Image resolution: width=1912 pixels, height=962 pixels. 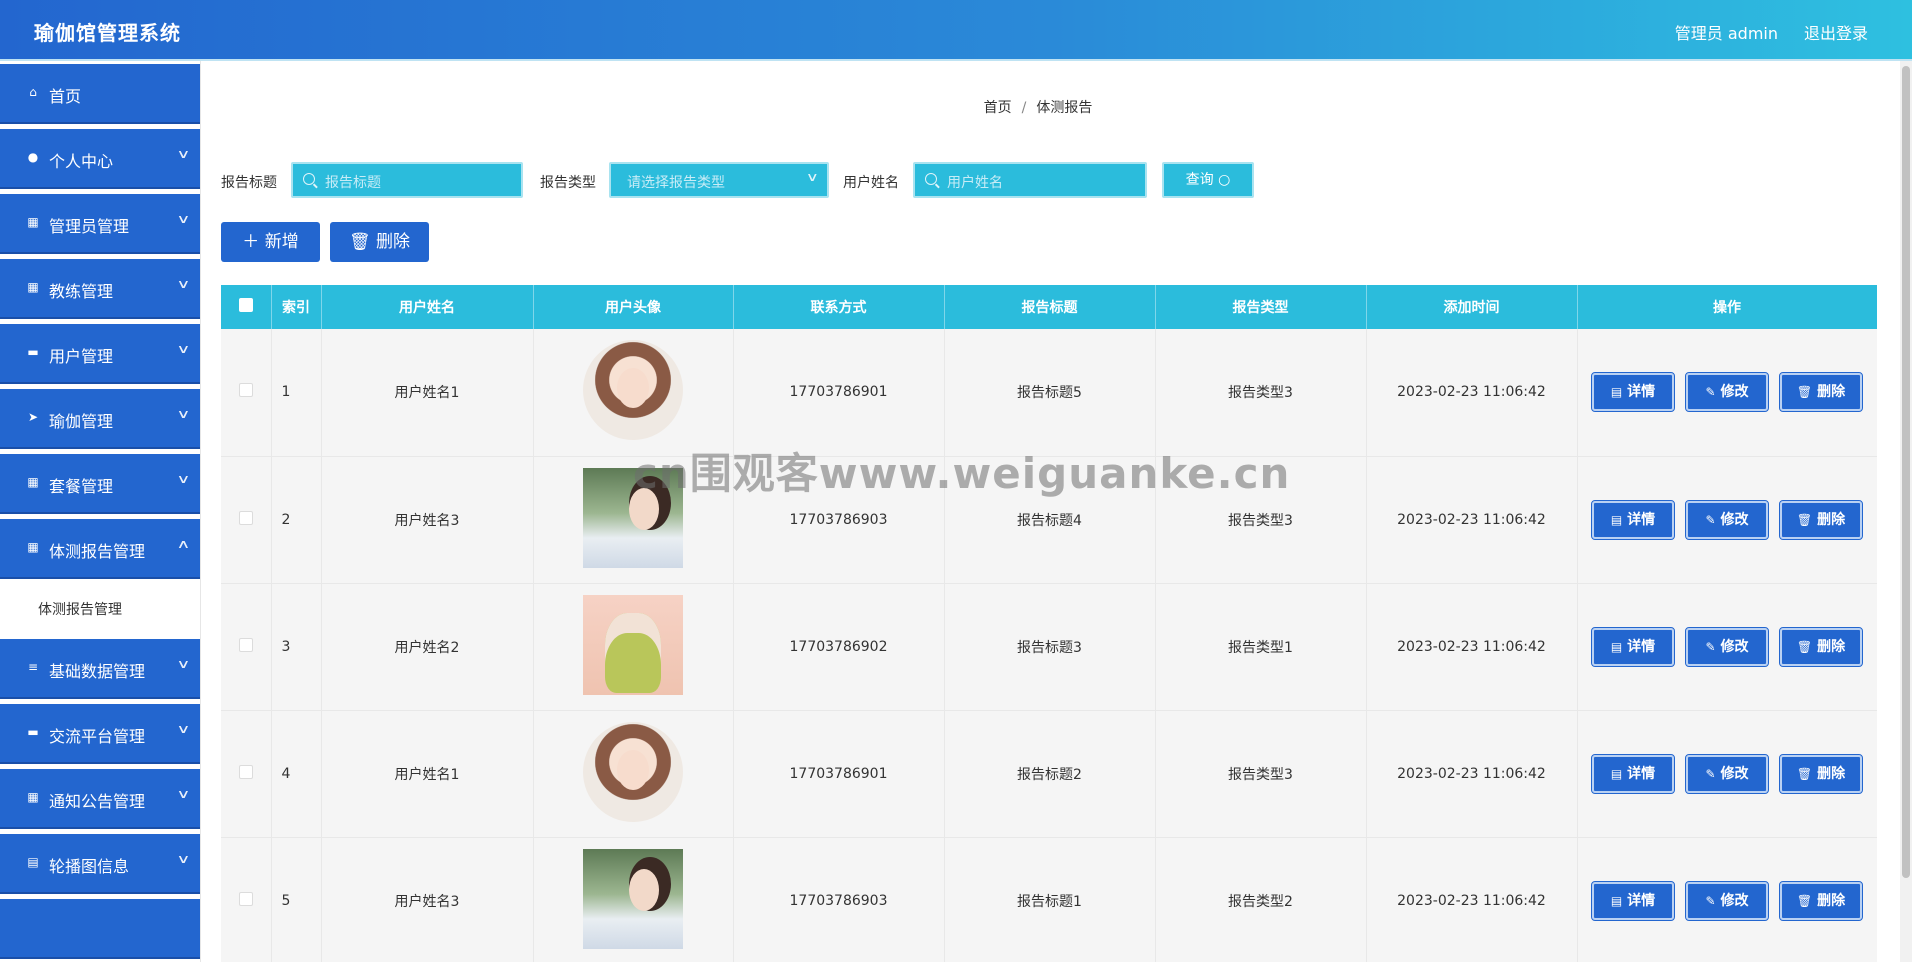 What do you see at coordinates (998, 108) in the screenshot?
I see `breadcrumb-home: 首页` at bounding box center [998, 108].